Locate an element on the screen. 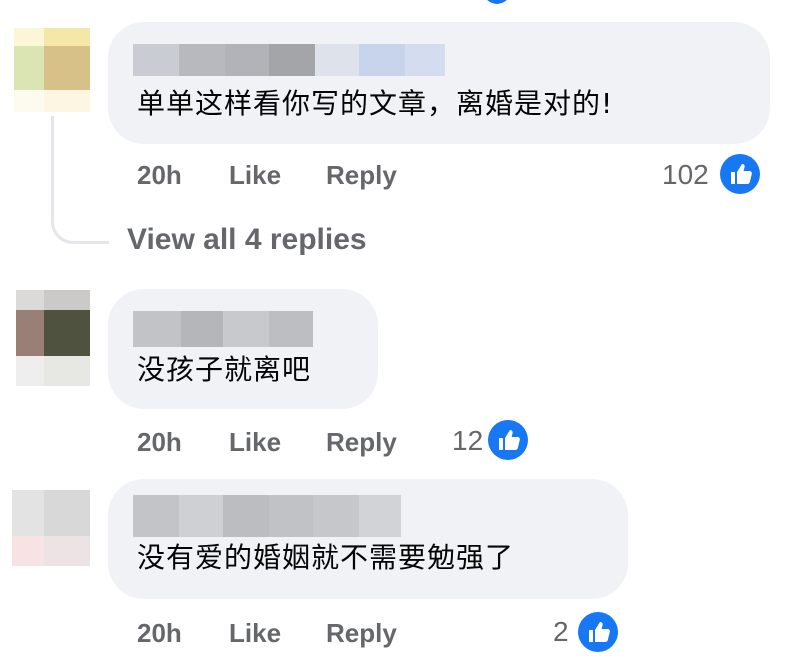  comment-text: 单单这样看你写的文章，离婚是对的! is located at coordinates (375, 103).